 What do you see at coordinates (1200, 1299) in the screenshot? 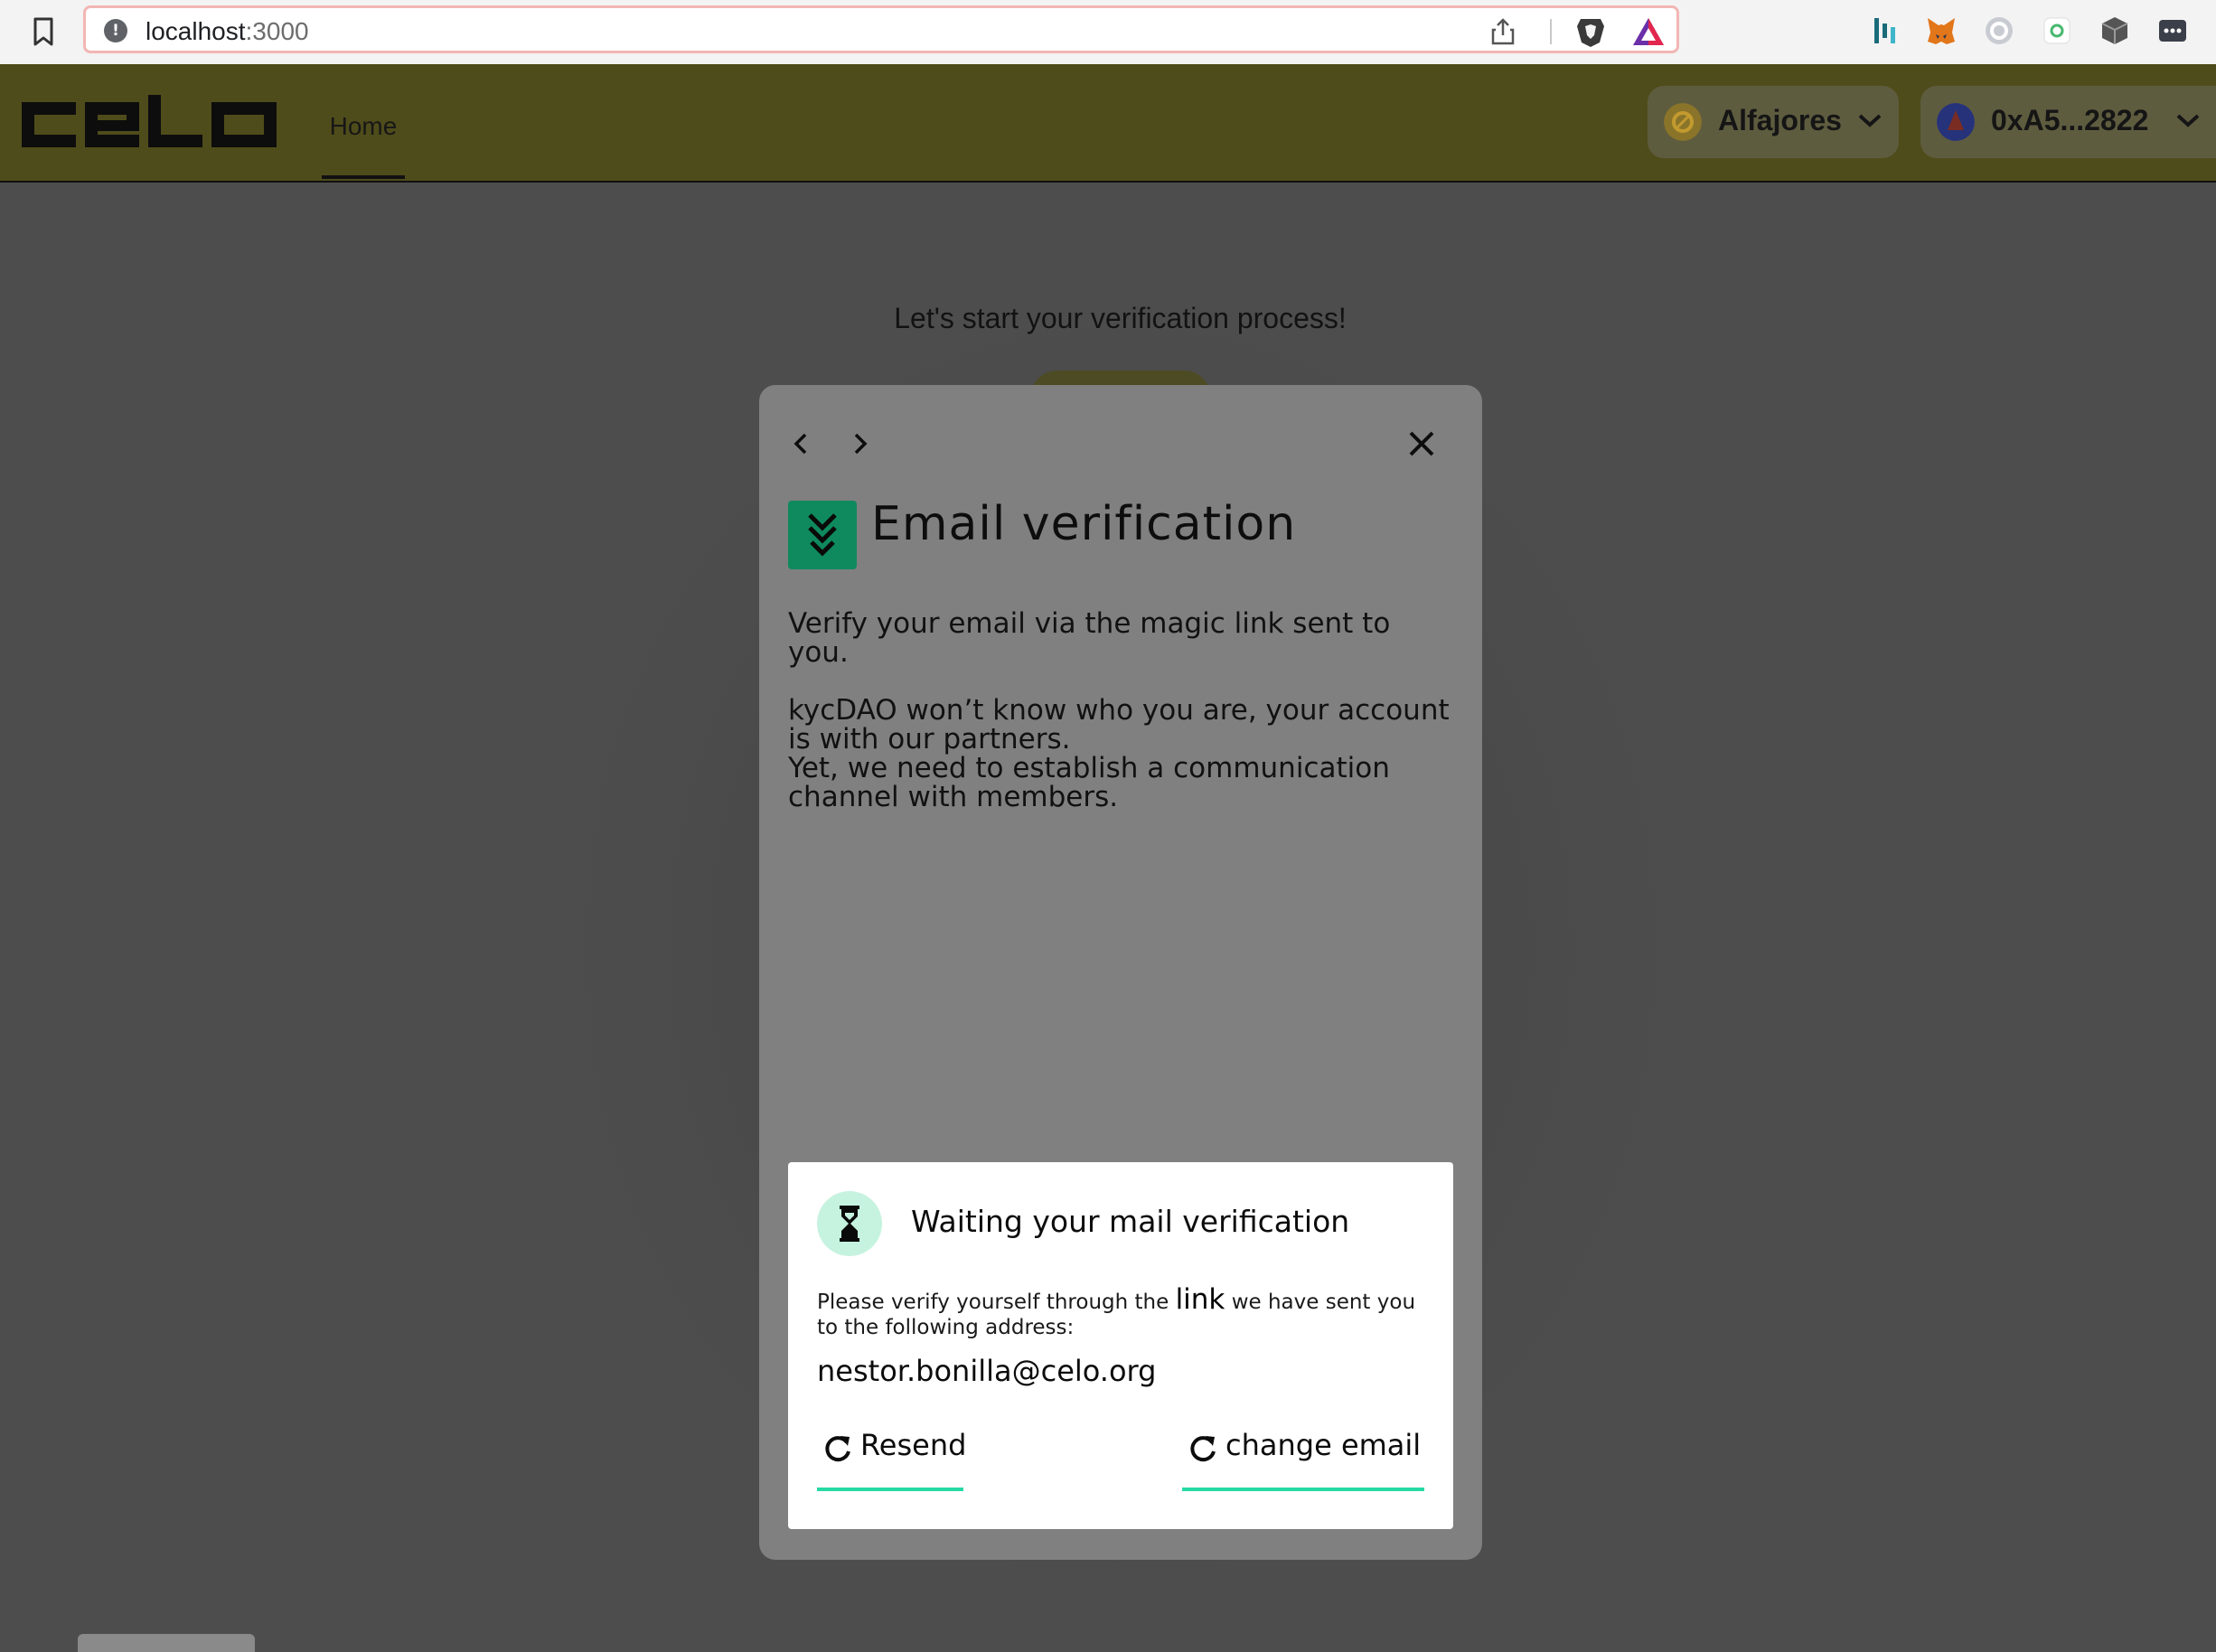
I see `link-word: link` at bounding box center [1200, 1299].